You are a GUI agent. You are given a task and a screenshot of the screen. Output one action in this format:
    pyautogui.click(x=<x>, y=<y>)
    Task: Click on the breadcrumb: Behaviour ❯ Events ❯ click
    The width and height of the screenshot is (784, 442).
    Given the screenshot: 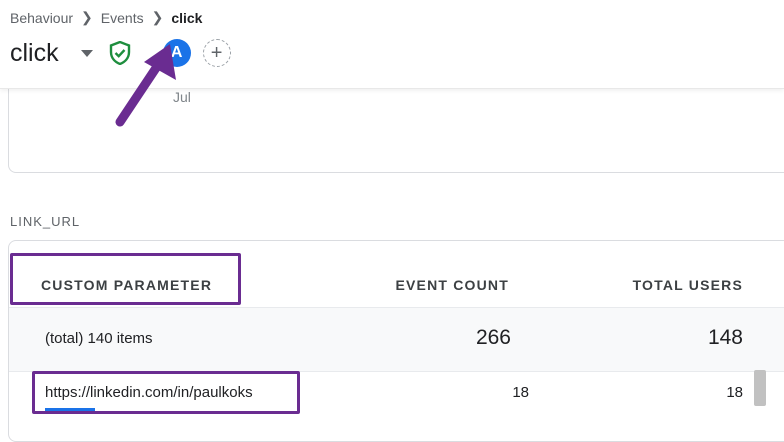 What is the action you would take?
    pyautogui.click(x=106, y=17)
    